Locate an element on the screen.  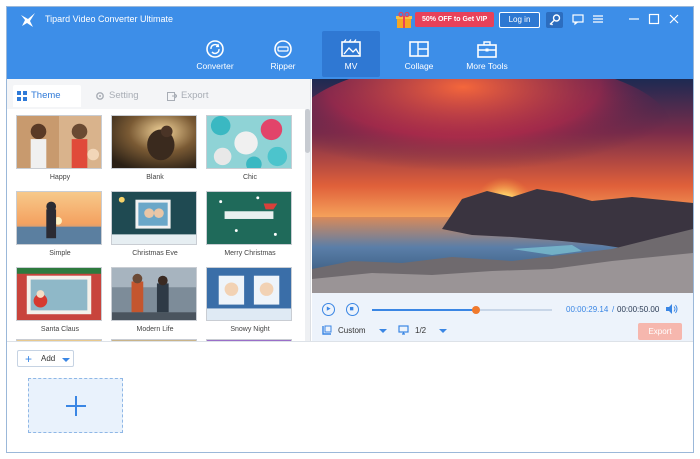
theme-item-snowy-night: Snowy Night is located at coordinates (250, 300).